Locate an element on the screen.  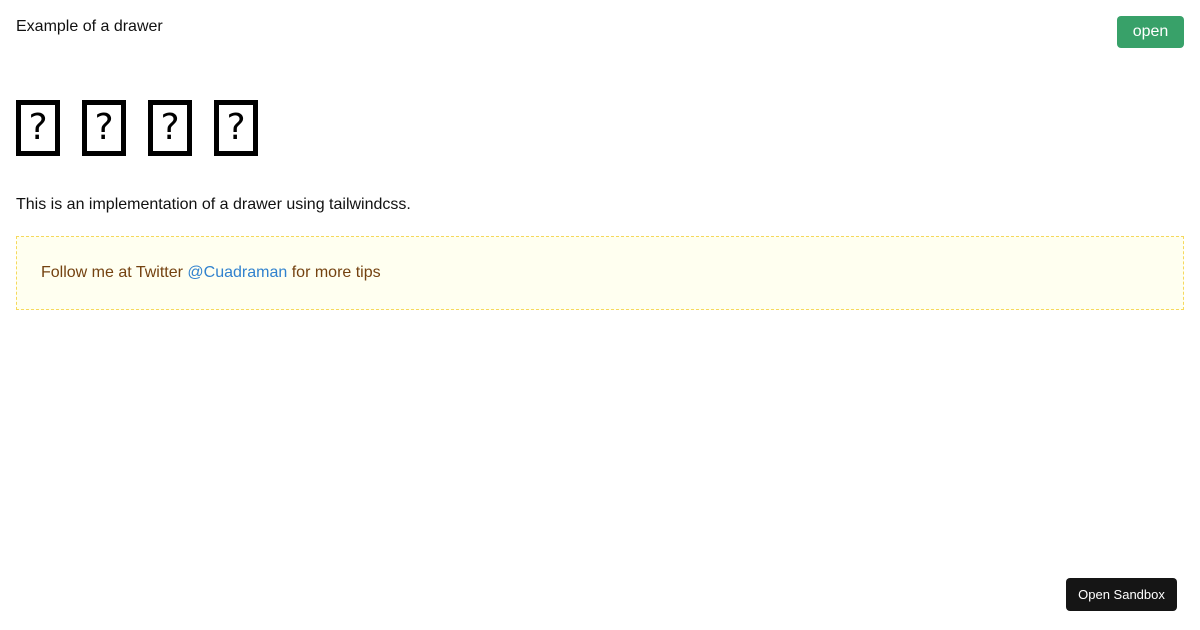
header: Example of a drawer open is located at coordinates (600, 40).